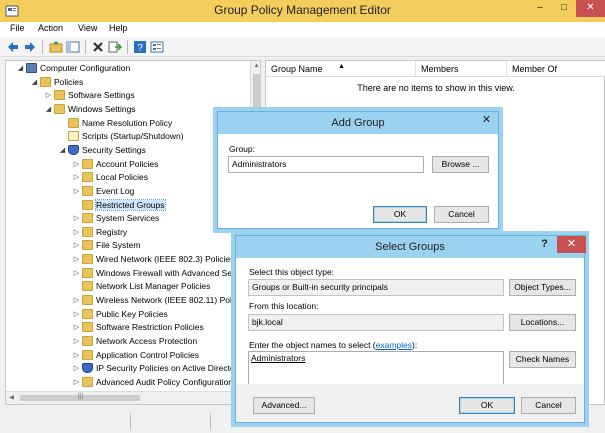  I want to click on tree-item: ◢ Policies, so click(56, 82).